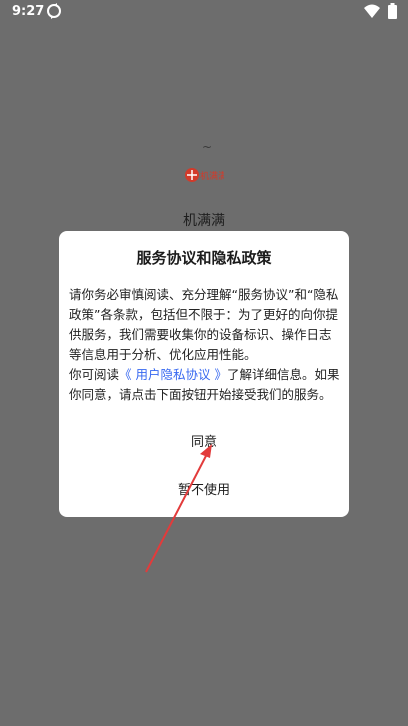 This screenshot has width=408, height=726. I want to click on agree-button: 同意, so click(204, 440).